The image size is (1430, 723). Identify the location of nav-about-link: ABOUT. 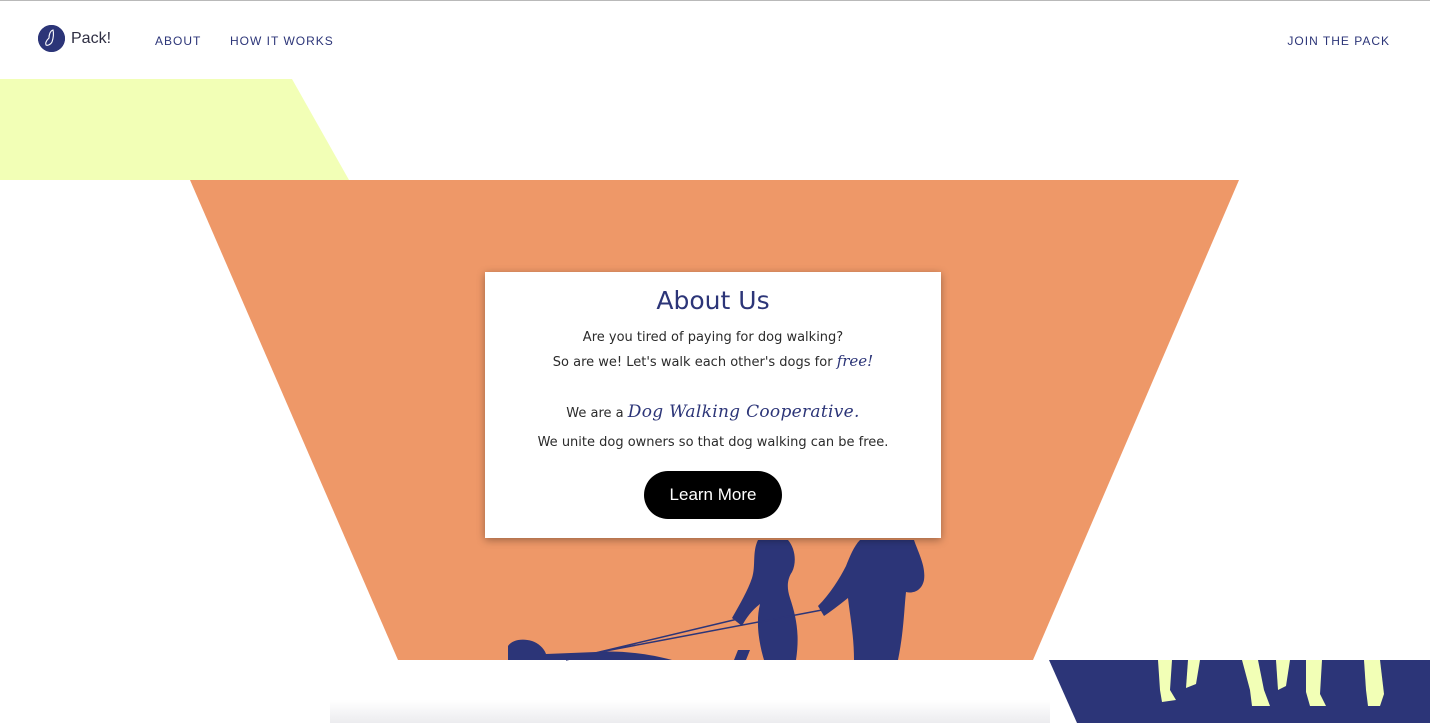
(178, 41).